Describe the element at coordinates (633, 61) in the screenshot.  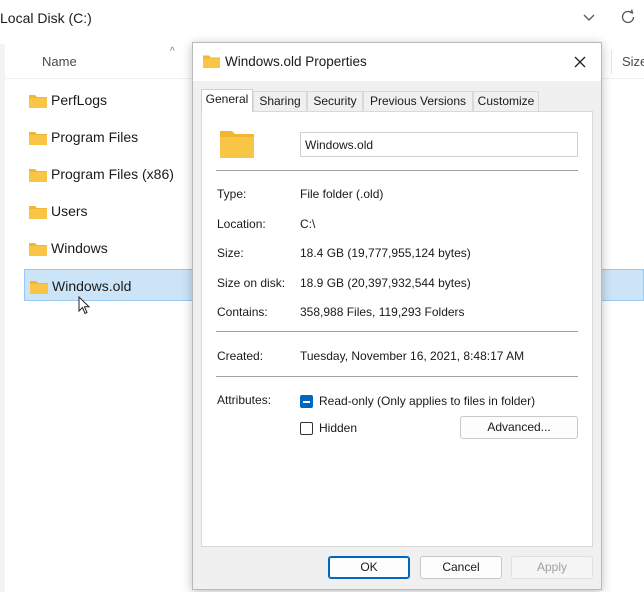
I see `column-header-size: Size` at that location.